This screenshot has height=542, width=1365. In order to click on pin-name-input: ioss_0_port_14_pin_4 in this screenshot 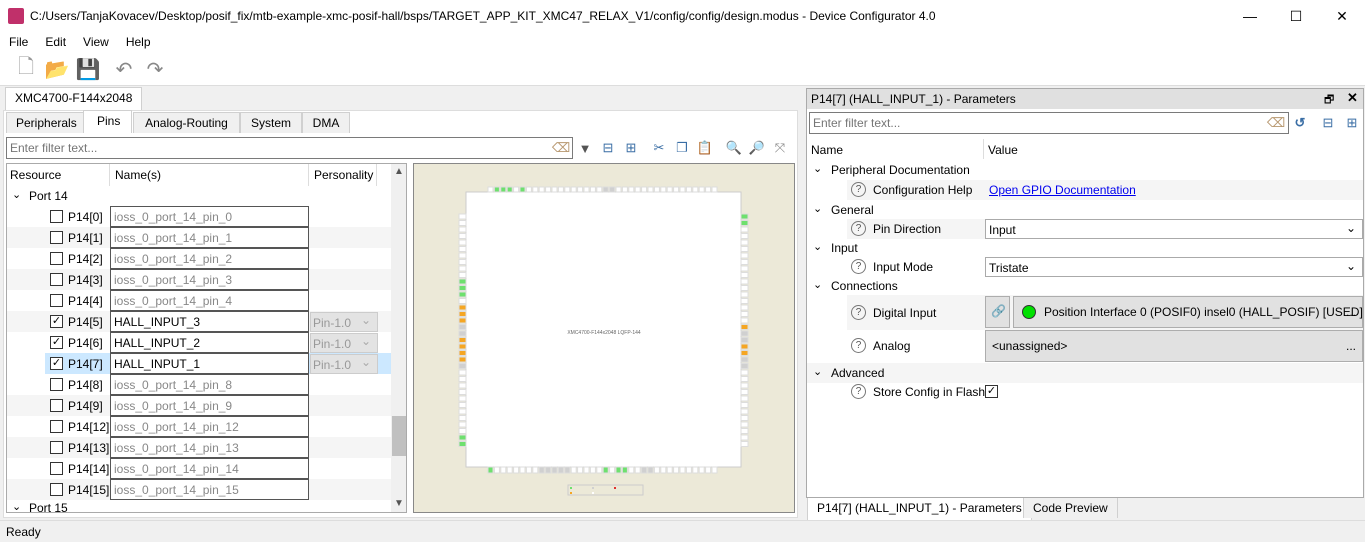, I will do `click(209, 300)`.